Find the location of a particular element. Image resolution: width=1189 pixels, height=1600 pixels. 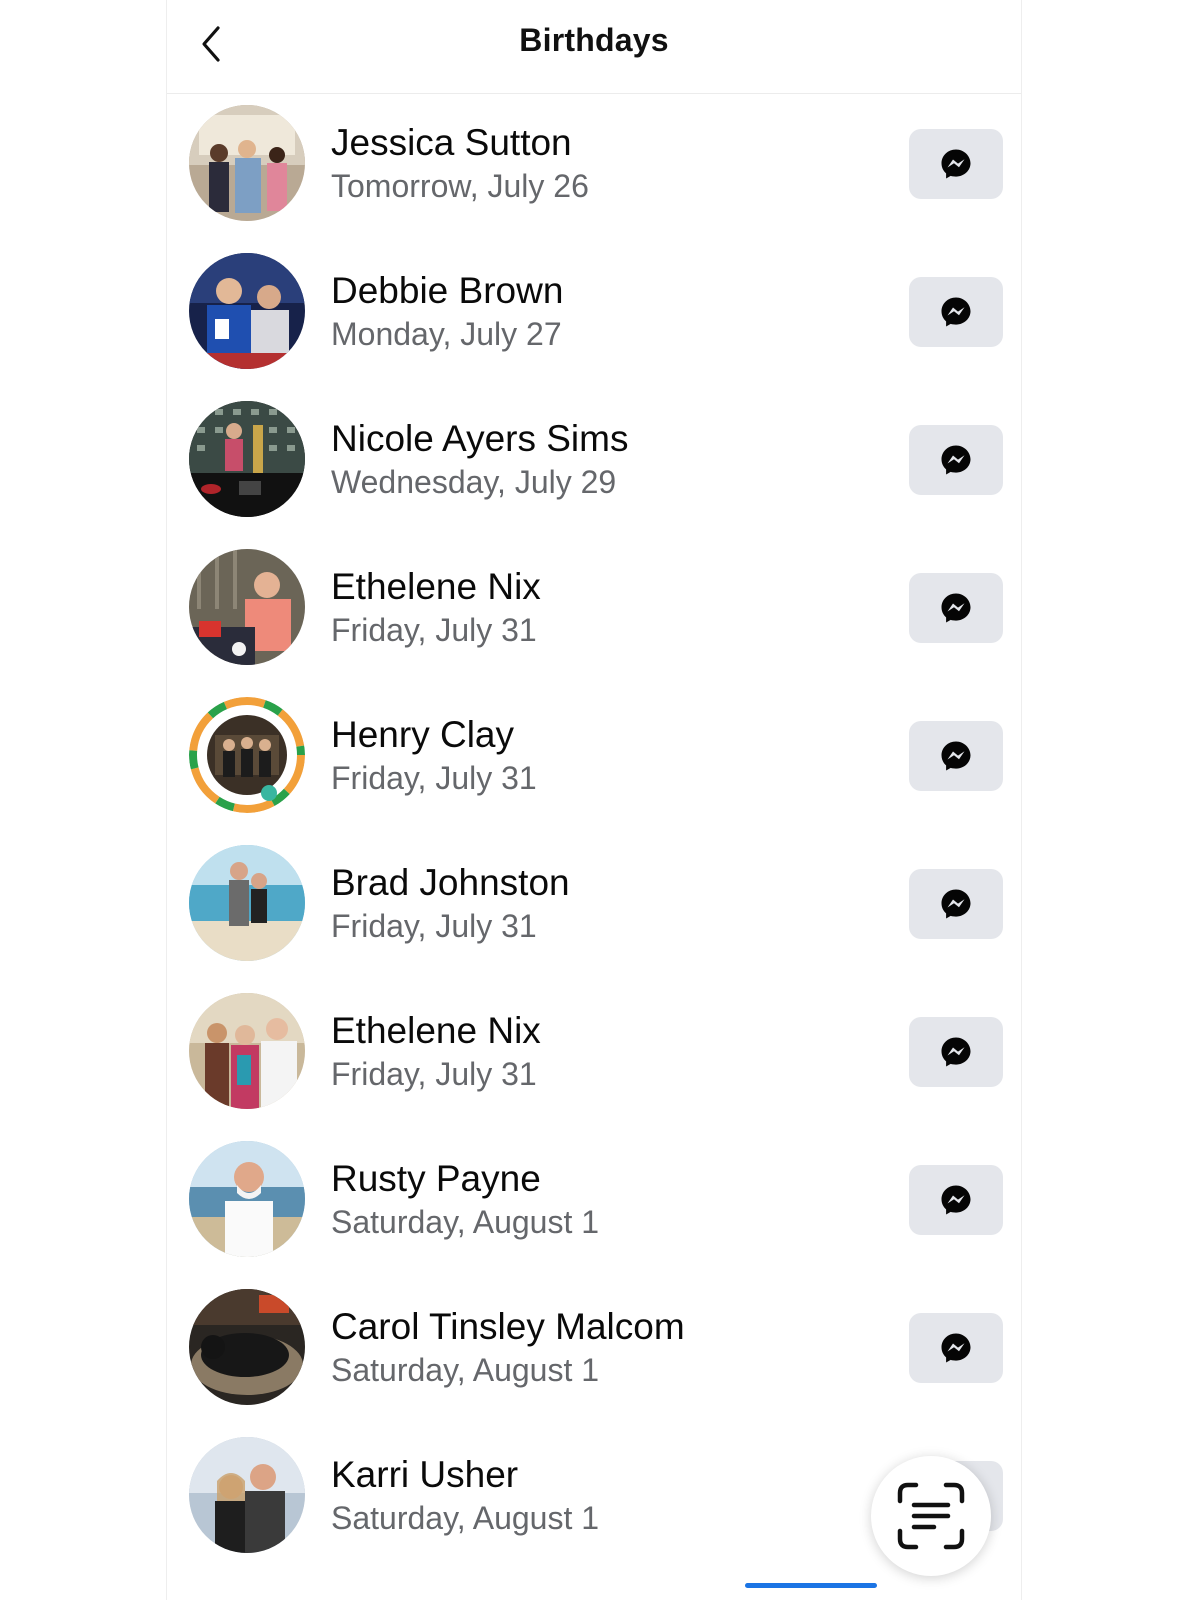

person-name: Jessica Sutton is located at coordinates (451, 142).